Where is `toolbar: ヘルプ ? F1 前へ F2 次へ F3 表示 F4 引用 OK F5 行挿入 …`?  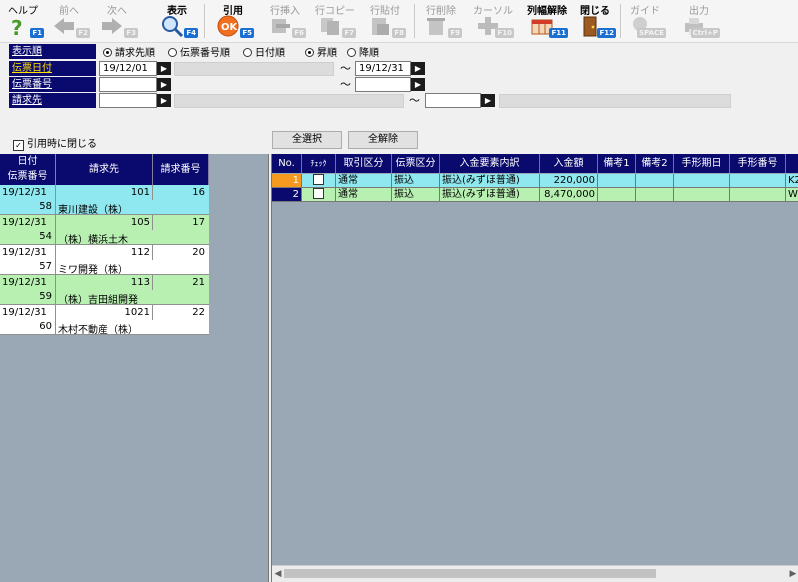
toolbar: ヘルプ ? F1 前へ F2 次へ F3 表示 F4 引用 OK F5 行挿入 … is located at coordinates (399, 21).